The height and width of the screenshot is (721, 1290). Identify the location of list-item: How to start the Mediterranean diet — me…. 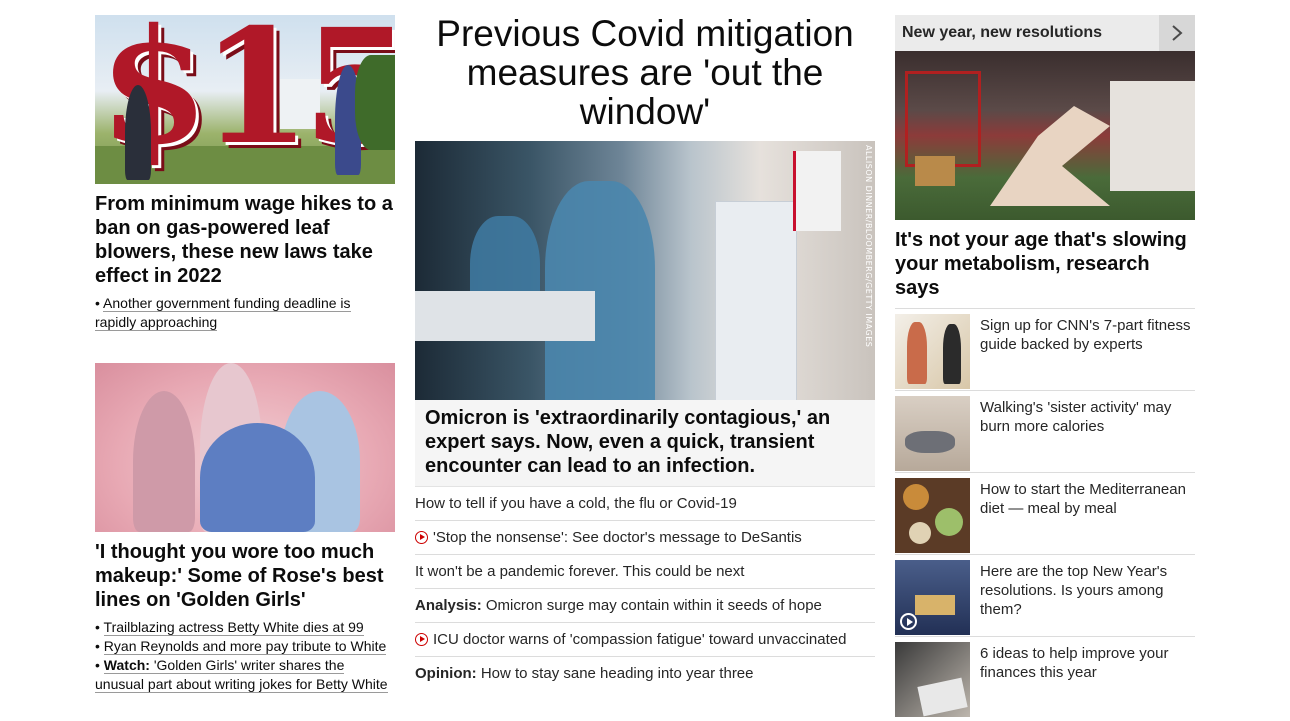
(1045, 513).